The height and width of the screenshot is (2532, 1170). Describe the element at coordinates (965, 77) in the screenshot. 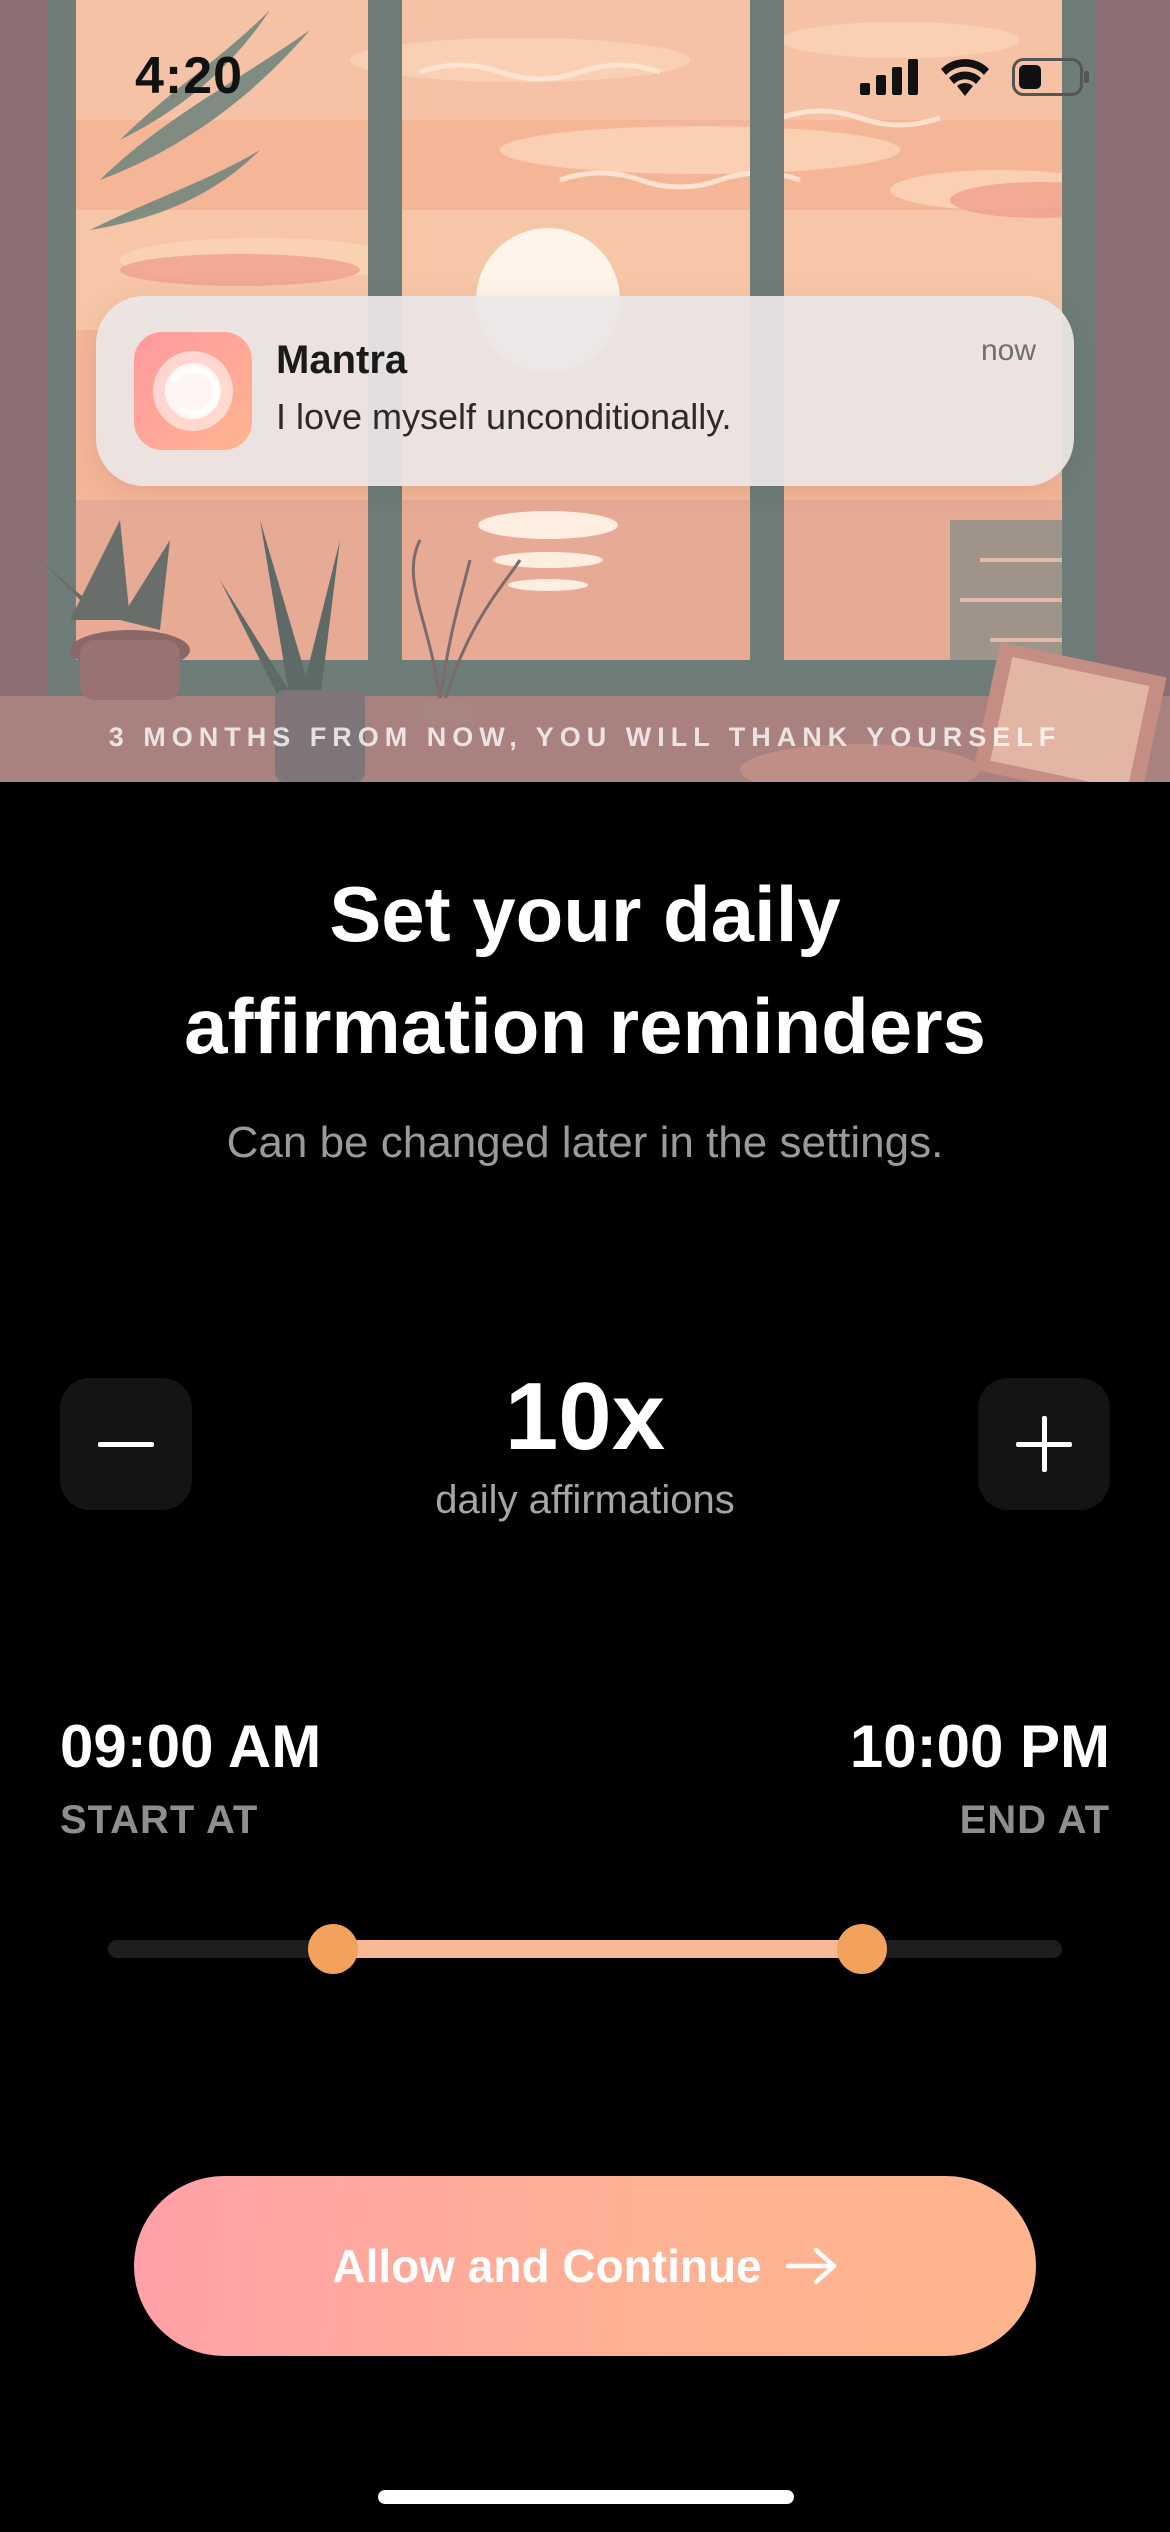

I see `wifi-icon` at that location.